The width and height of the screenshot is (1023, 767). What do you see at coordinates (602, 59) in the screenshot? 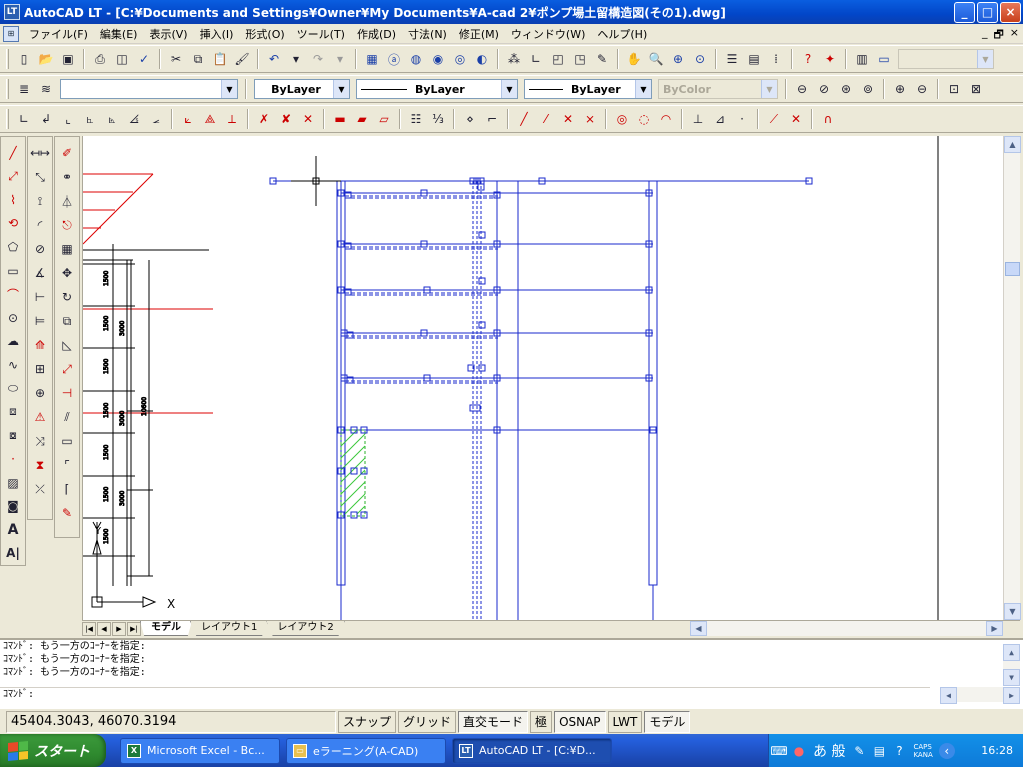
I see `redraw-icon: ✎` at bounding box center [602, 59].